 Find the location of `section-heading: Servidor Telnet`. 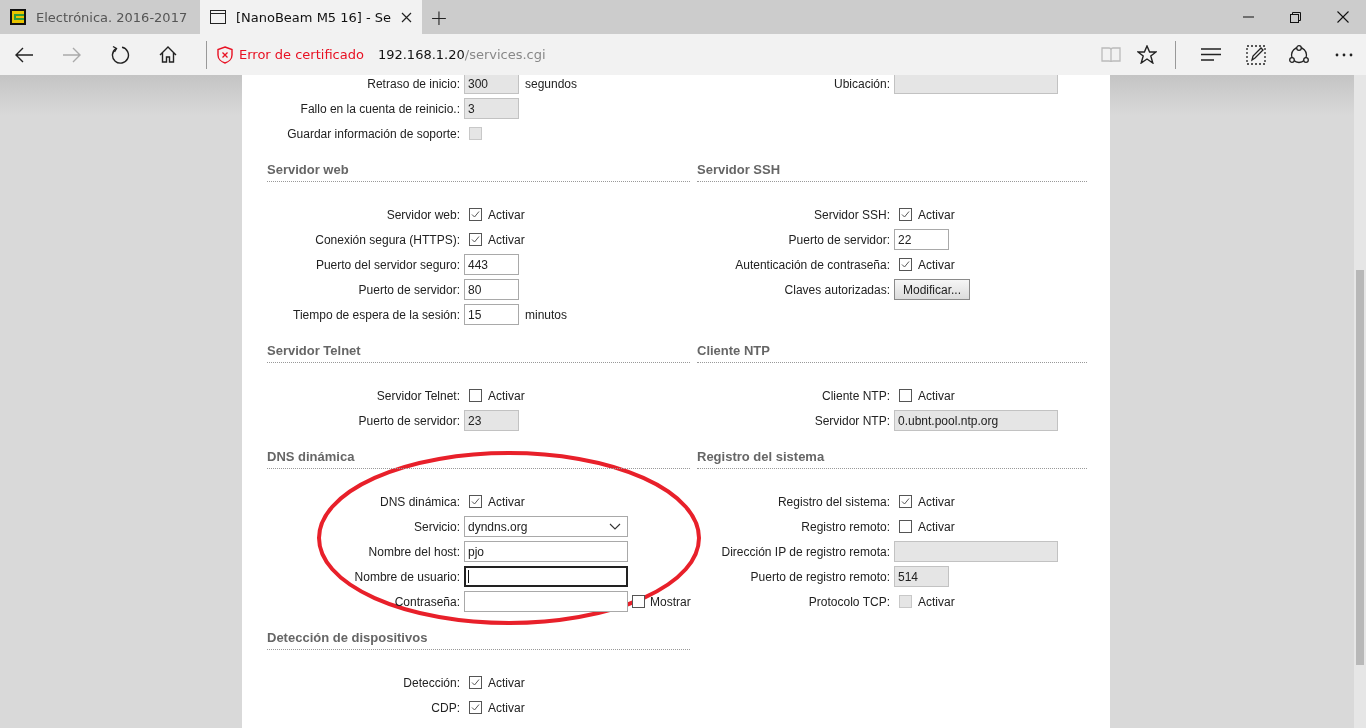

section-heading: Servidor Telnet is located at coordinates (314, 351).